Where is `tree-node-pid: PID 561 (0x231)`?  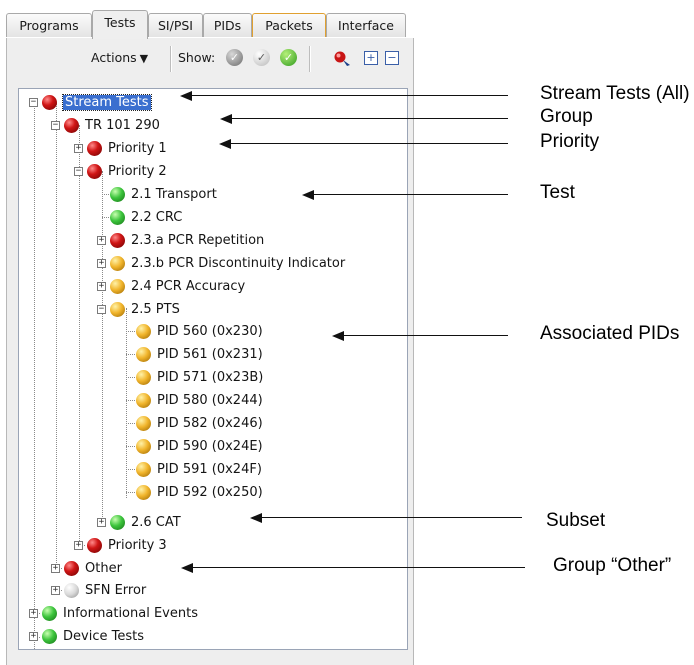
tree-node-pid: PID 561 (0x231) is located at coordinates (199, 354).